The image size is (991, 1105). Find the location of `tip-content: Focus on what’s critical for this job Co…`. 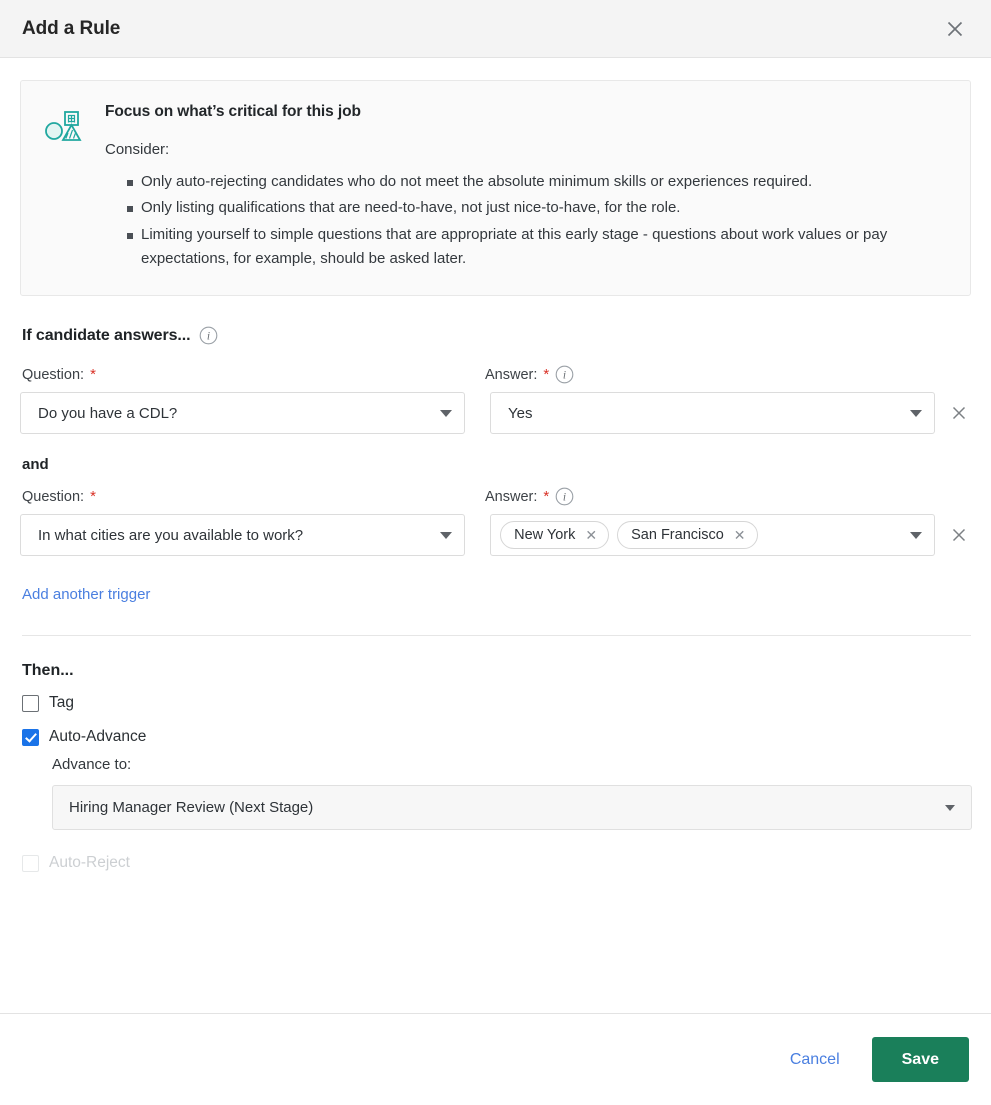

tip-content: Focus on what’s critical for this job Co… is located at coordinates (525, 188).